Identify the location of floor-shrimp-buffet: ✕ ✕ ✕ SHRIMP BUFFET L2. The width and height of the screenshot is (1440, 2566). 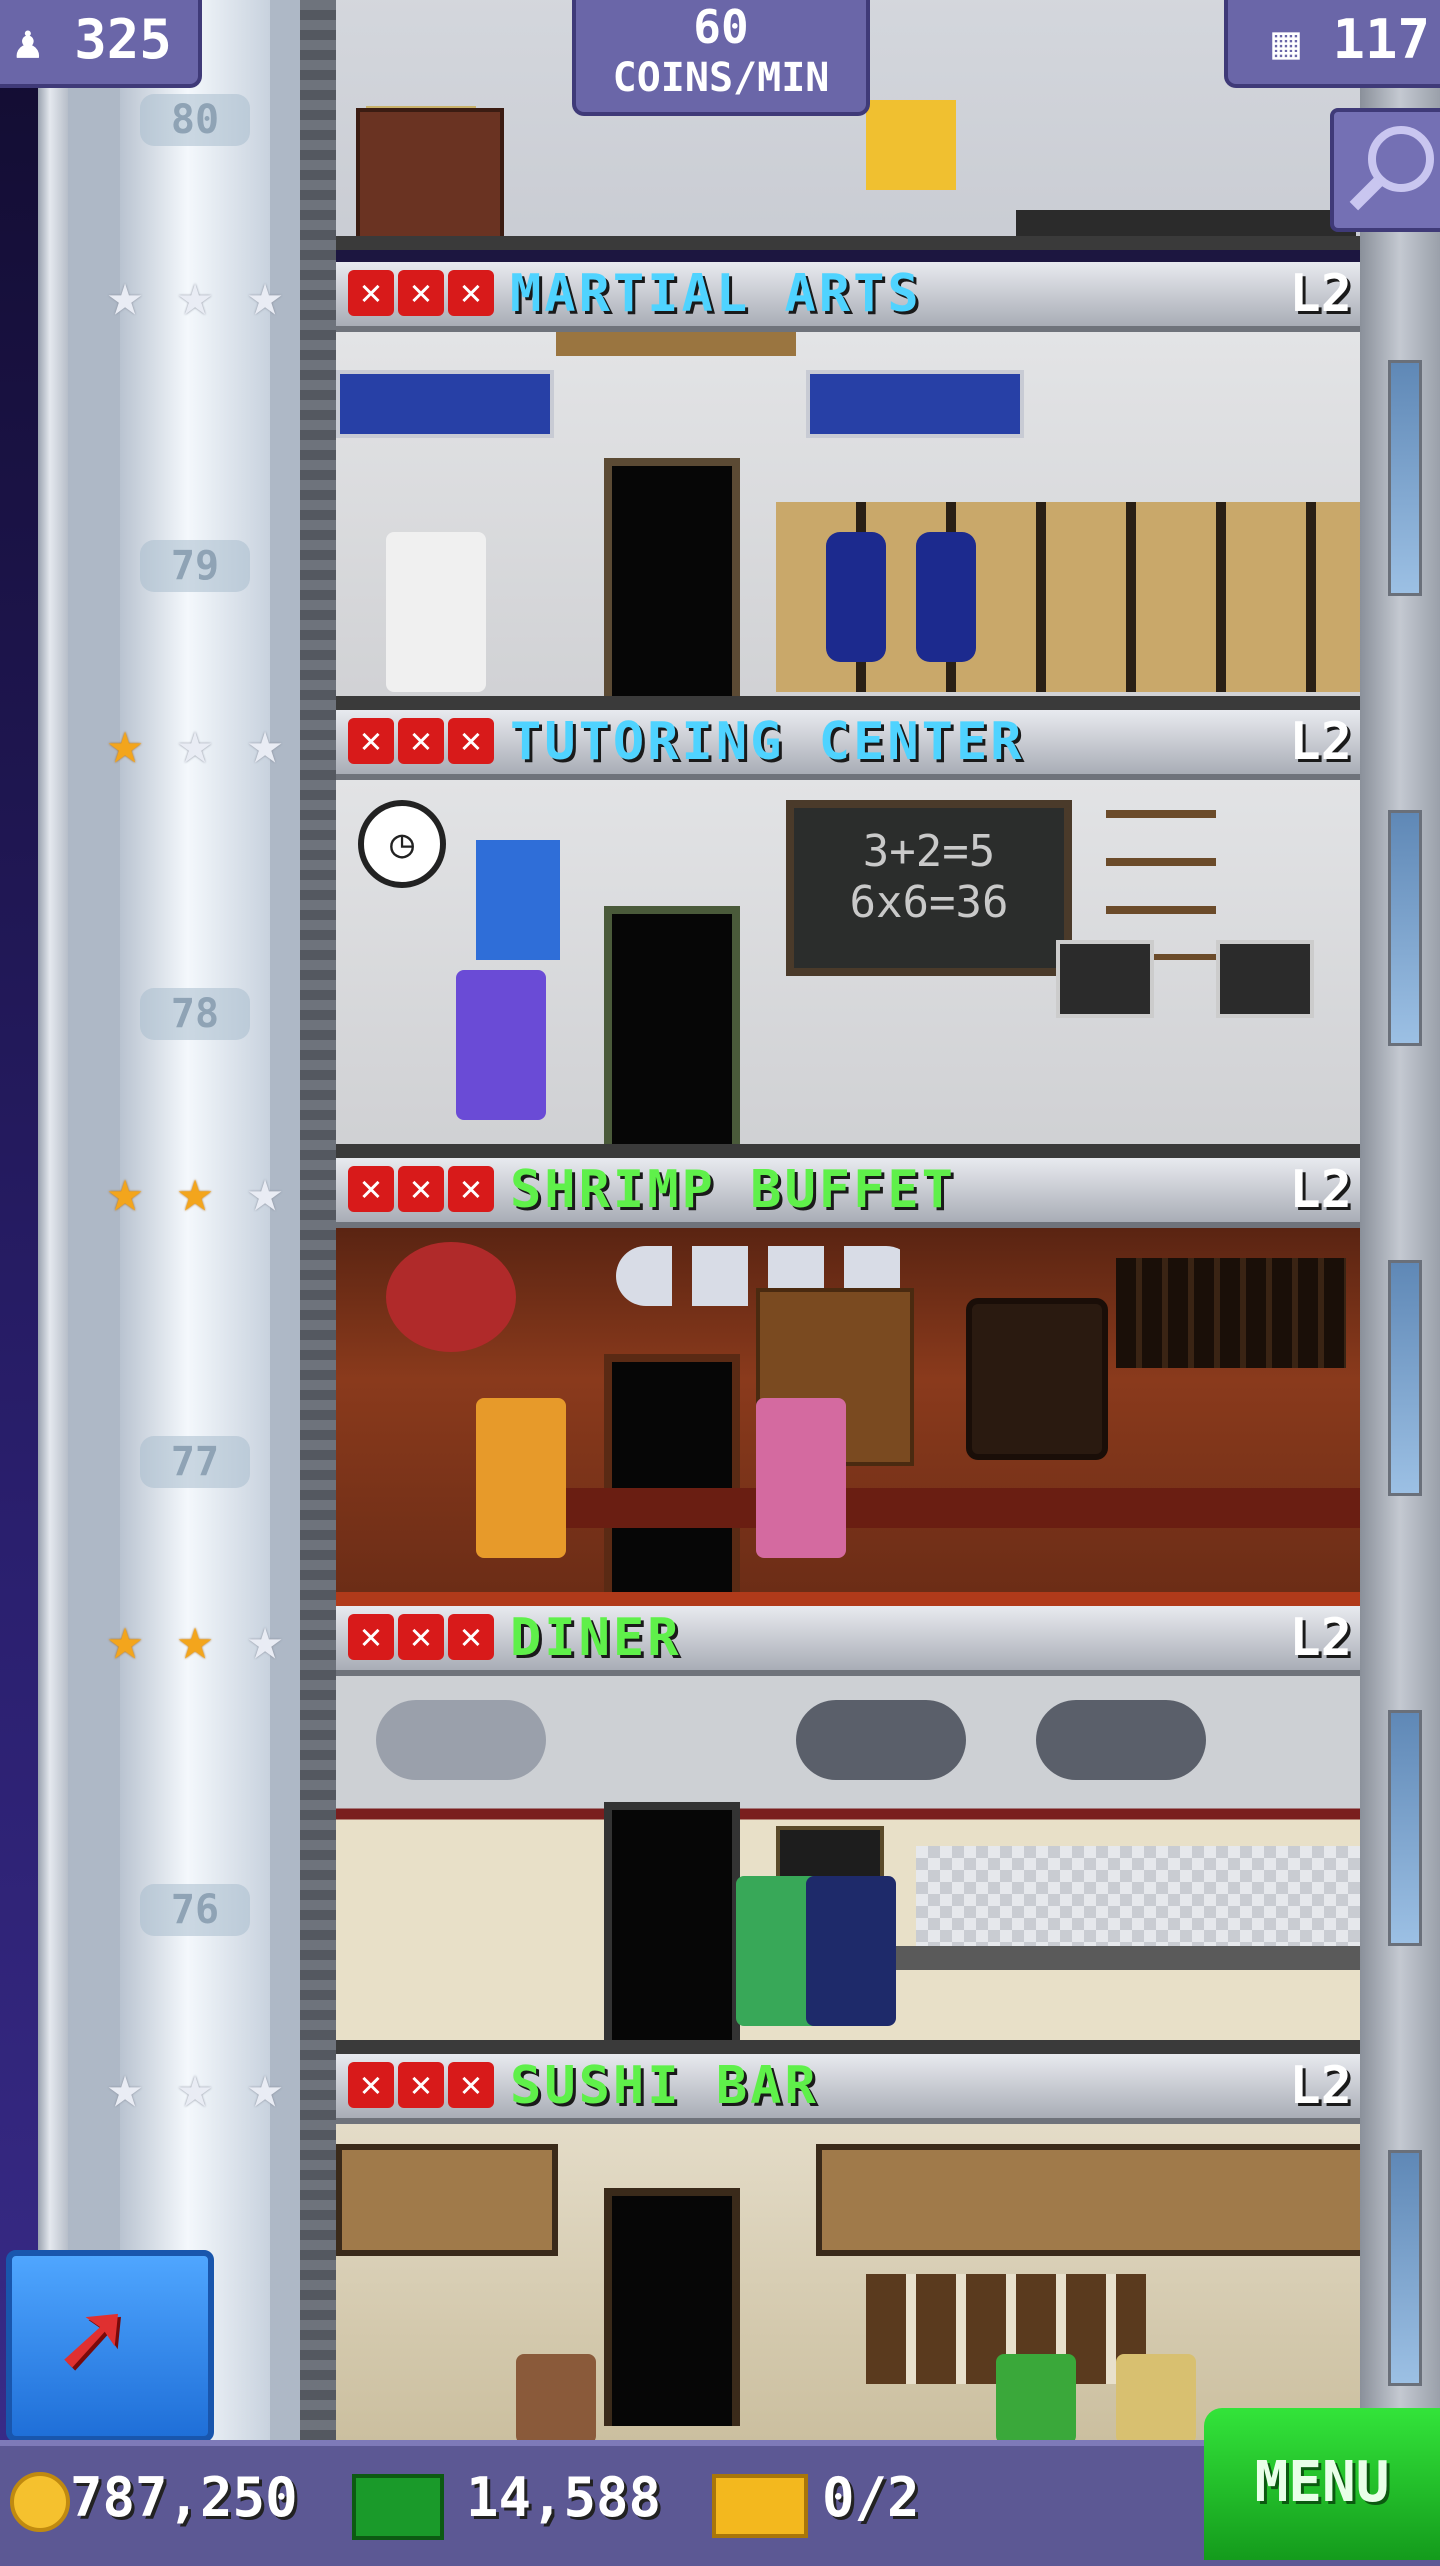
(848, 1382).